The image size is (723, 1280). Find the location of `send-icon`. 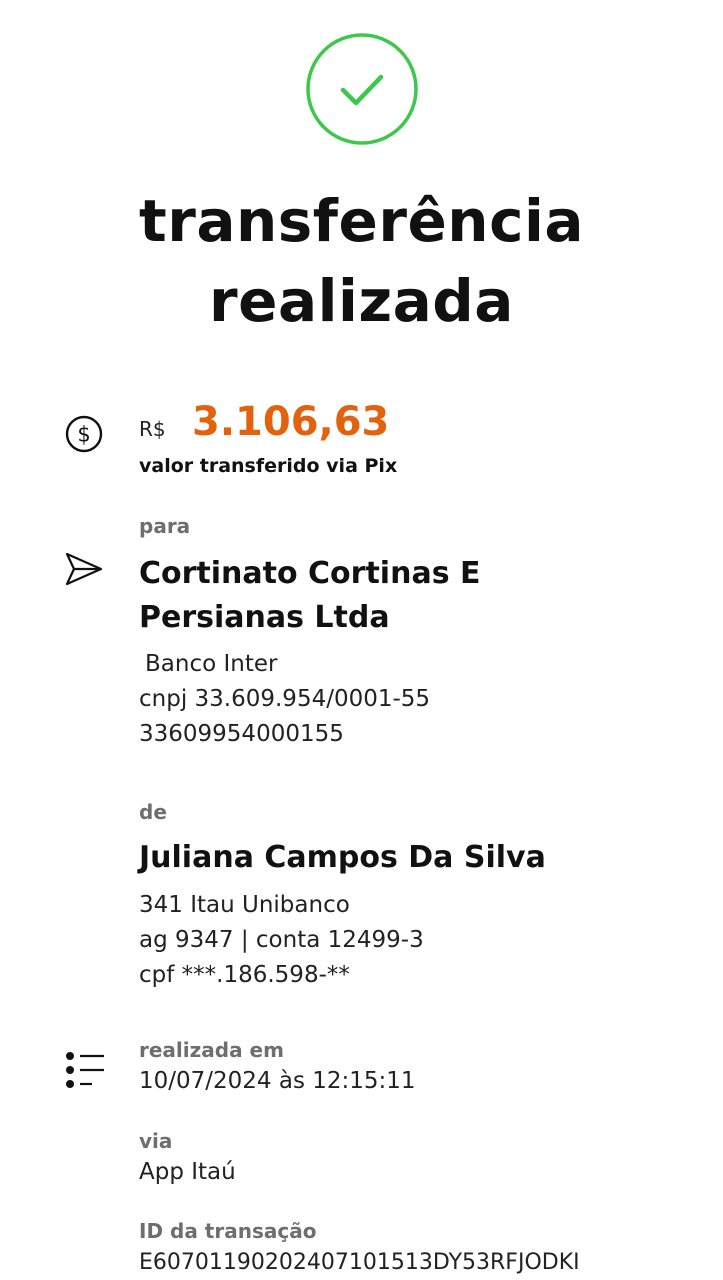

send-icon is located at coordinates (84, 569).